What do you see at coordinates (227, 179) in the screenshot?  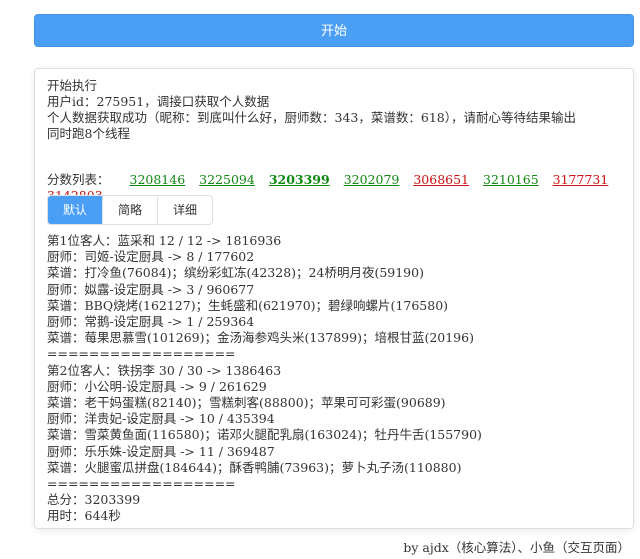 I see `score-link: 3225094` at bounding box center [227, 179].